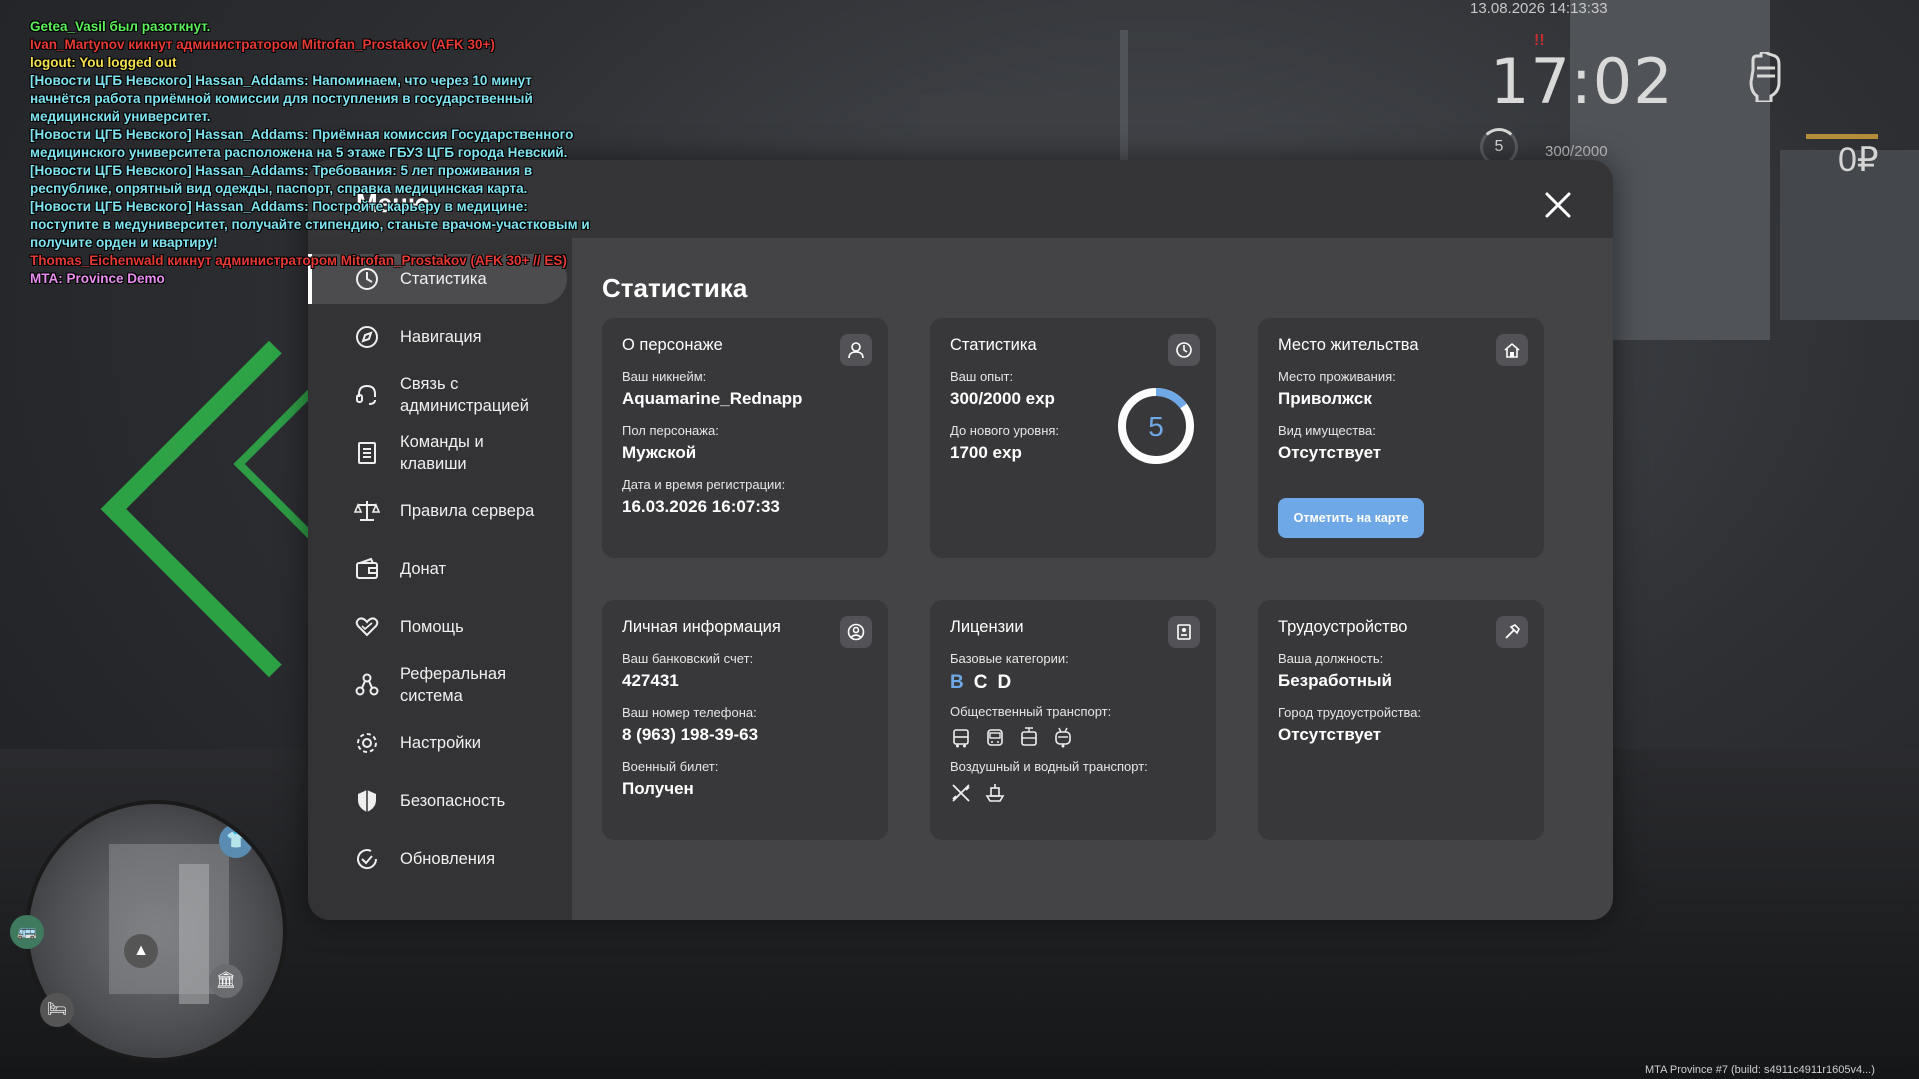 The height and width of the screenshot is (1079, 1919). Describe the element at coordinates (27, 932) in the screenshot. I see `bus-stop-icon: 🚌` at that location.